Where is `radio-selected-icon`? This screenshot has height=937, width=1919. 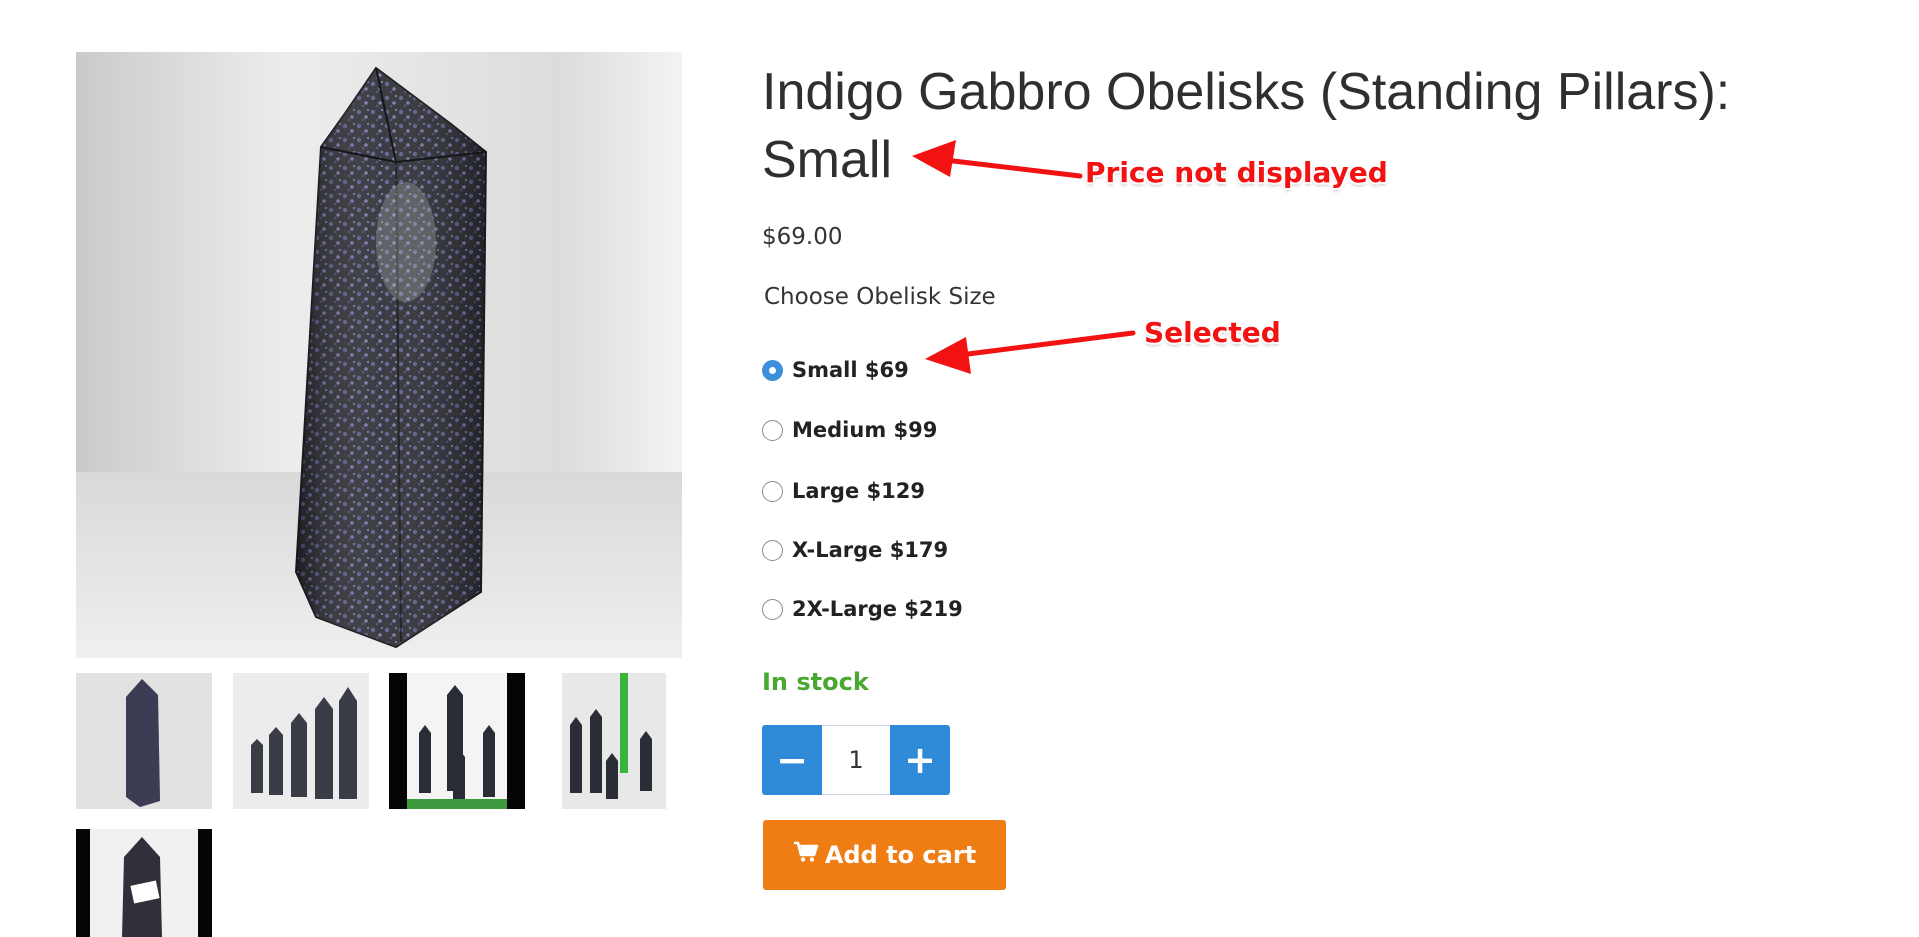
radio-selected-icon is located at coordinates (772, 370).